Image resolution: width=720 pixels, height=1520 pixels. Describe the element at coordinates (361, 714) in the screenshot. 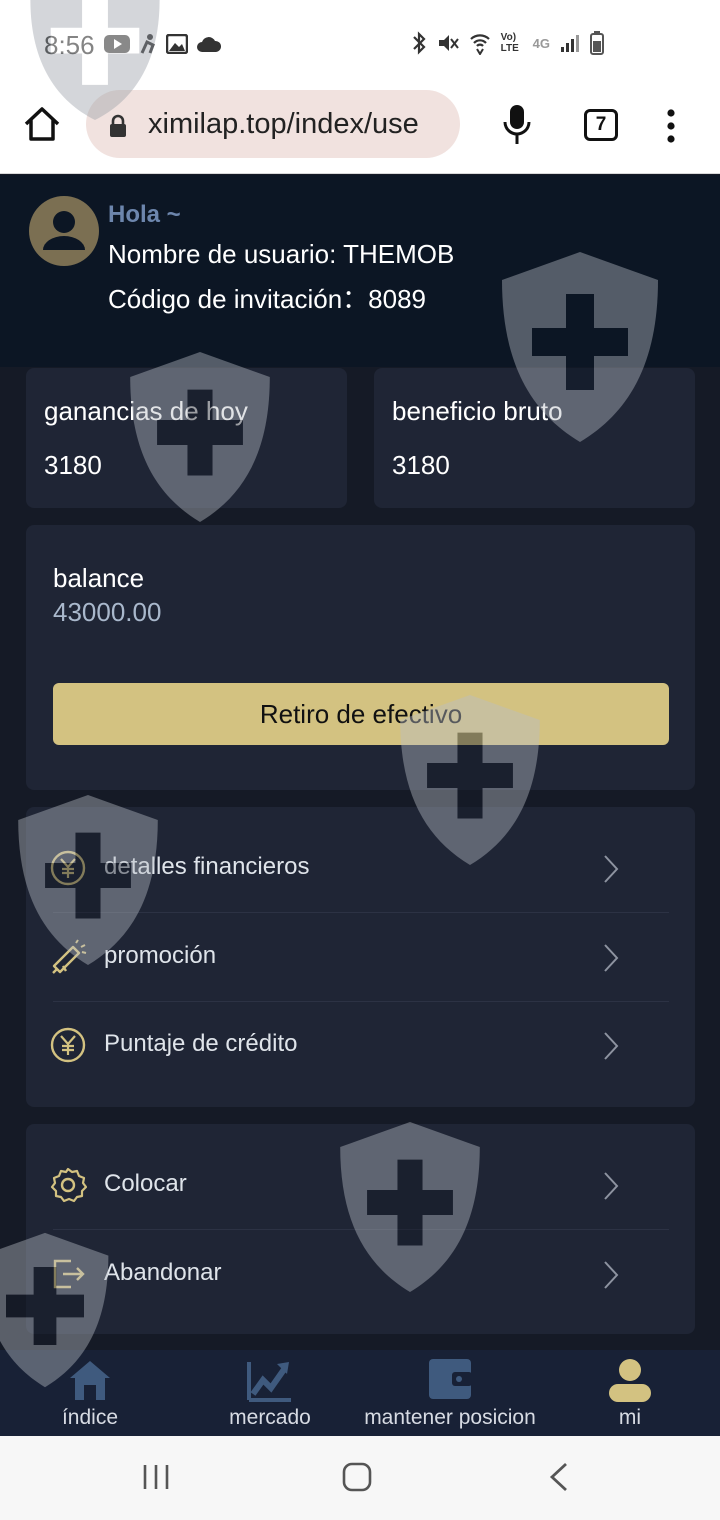

I see `withdraw-button: Retiro de efectivo` at that location.